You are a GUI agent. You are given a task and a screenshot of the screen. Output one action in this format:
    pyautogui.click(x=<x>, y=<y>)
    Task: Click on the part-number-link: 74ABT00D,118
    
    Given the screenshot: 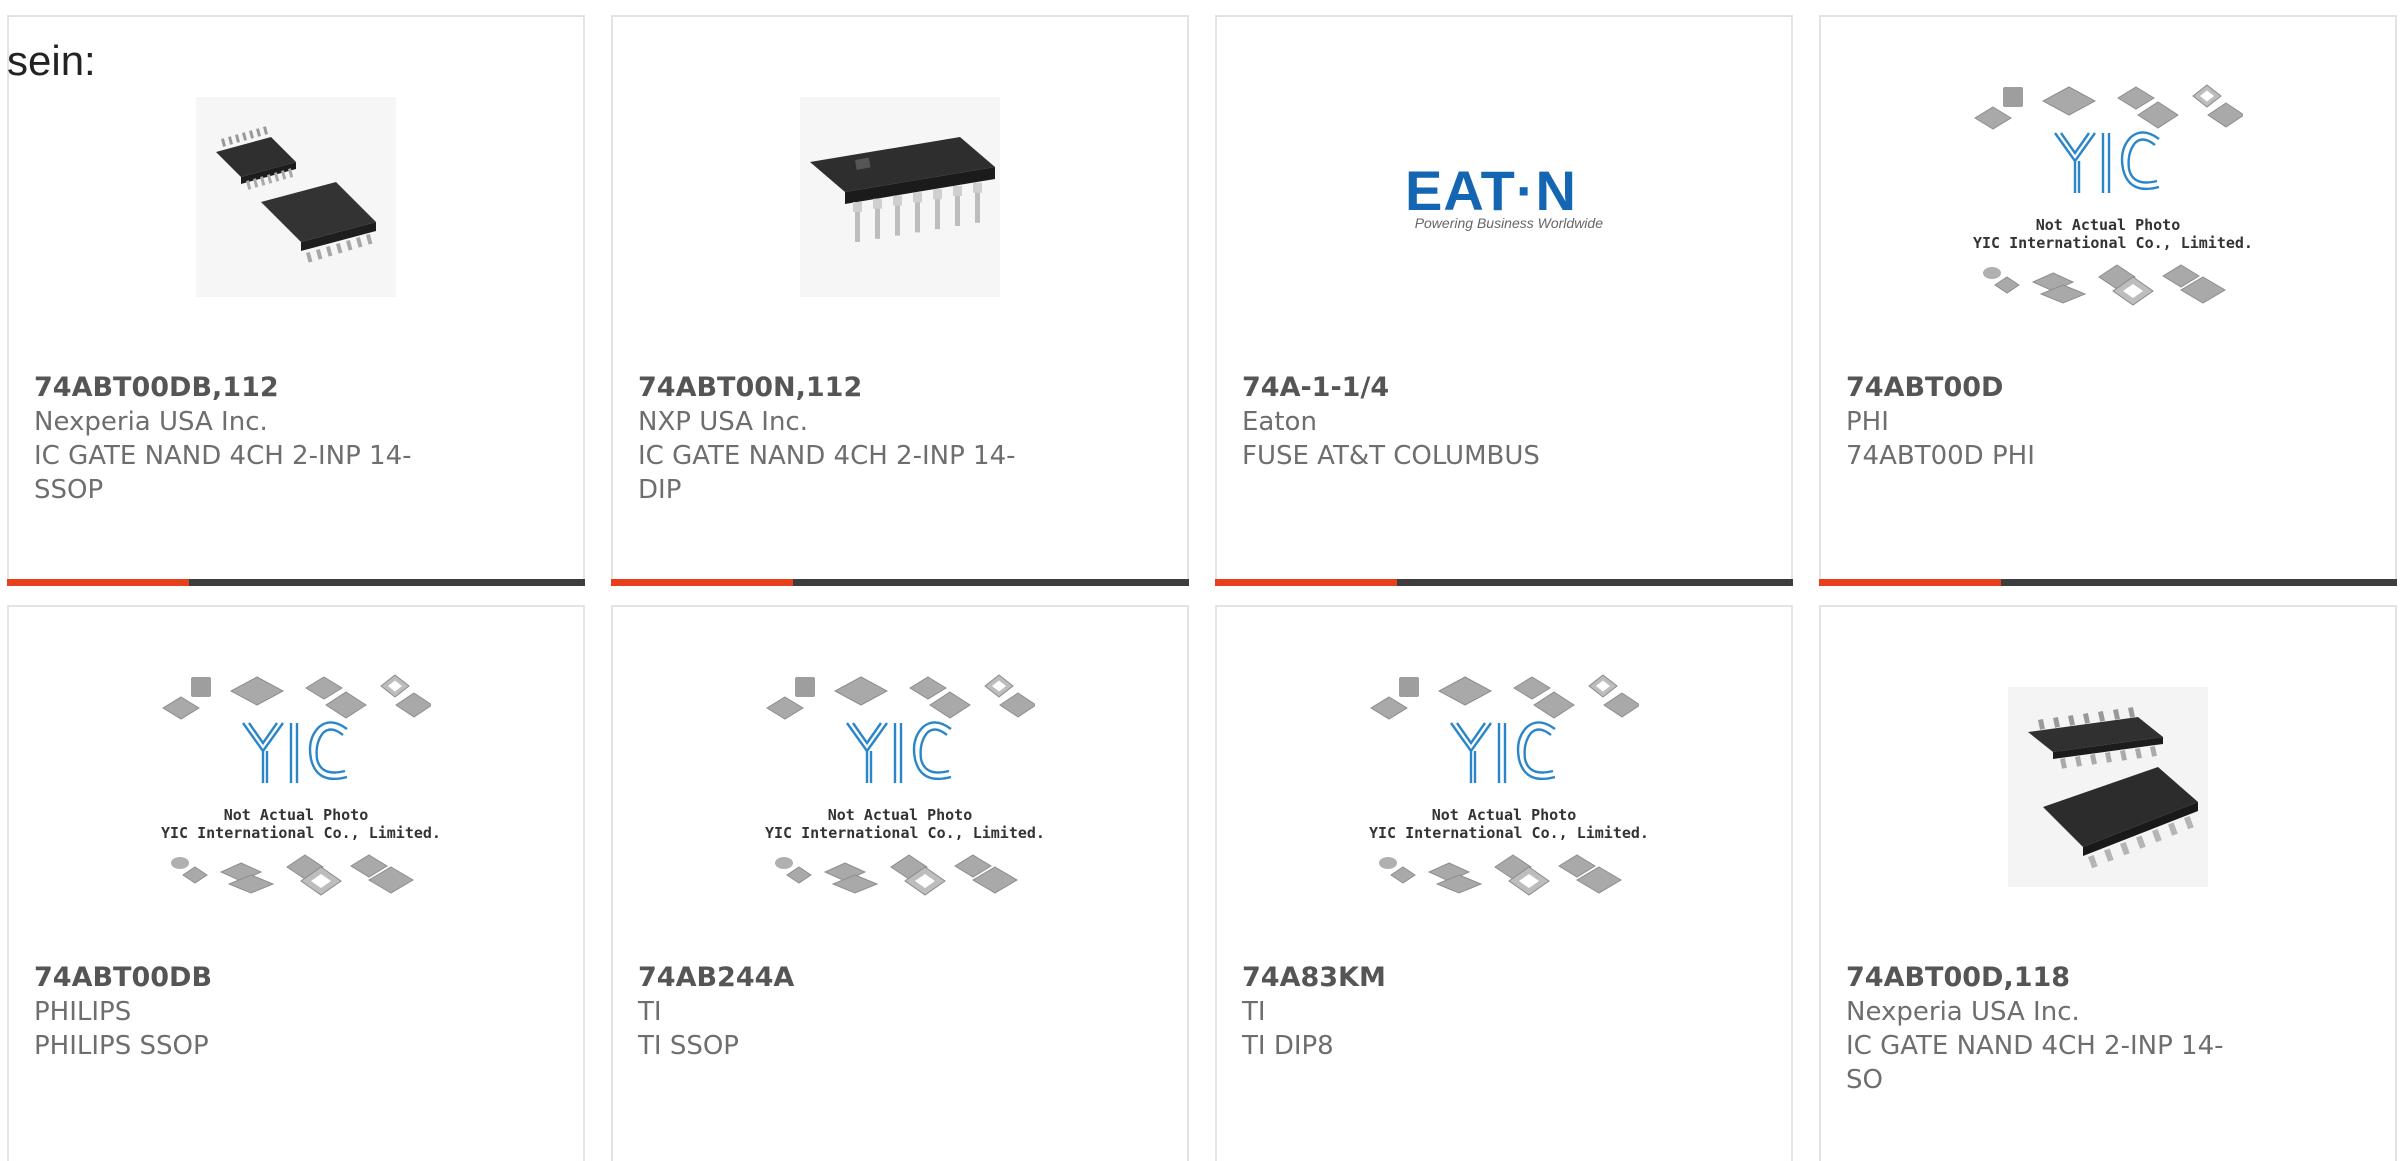 What is the action you would take?
    pyautogui.click(x=2108, y=978)
    